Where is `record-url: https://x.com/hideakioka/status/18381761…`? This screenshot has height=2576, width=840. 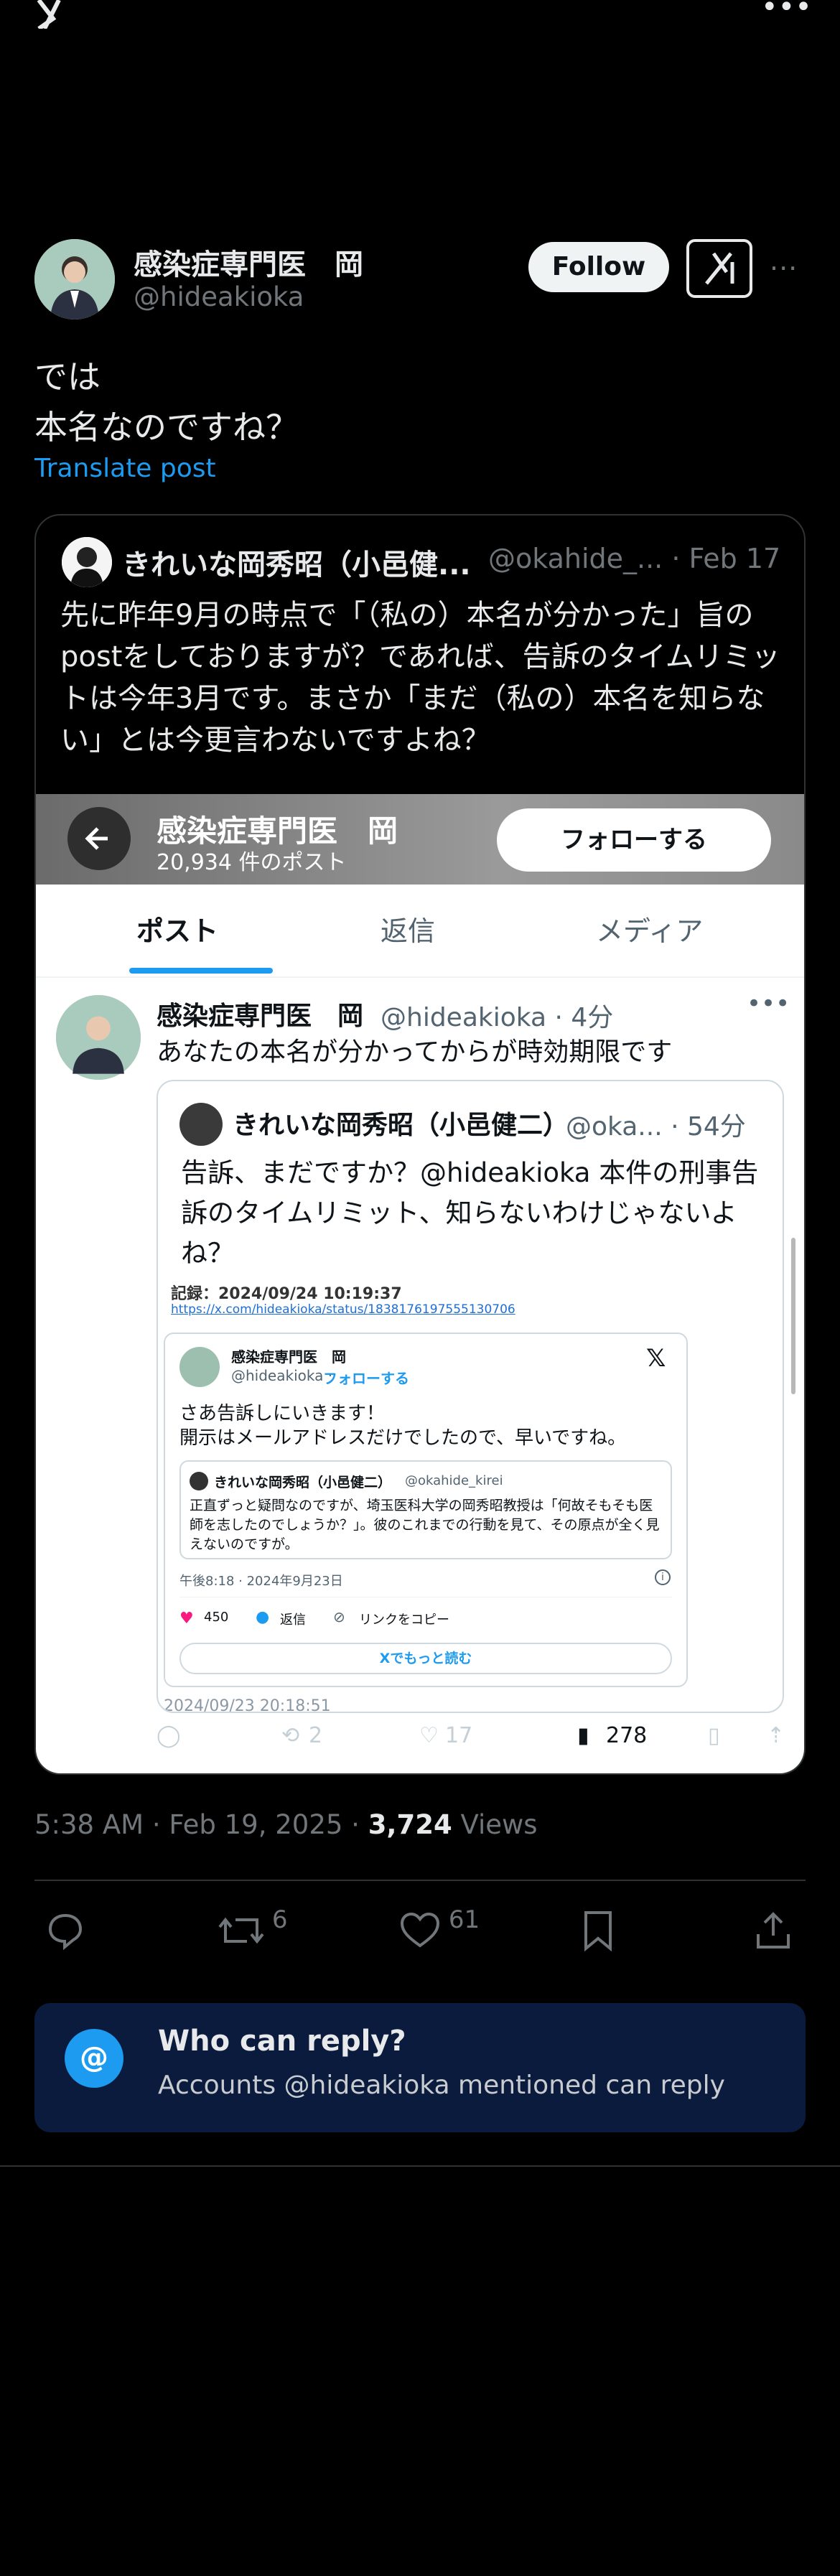 record-url: https://x.com/hideakioka/status/18381761… is located at coordinates (343, 1309).